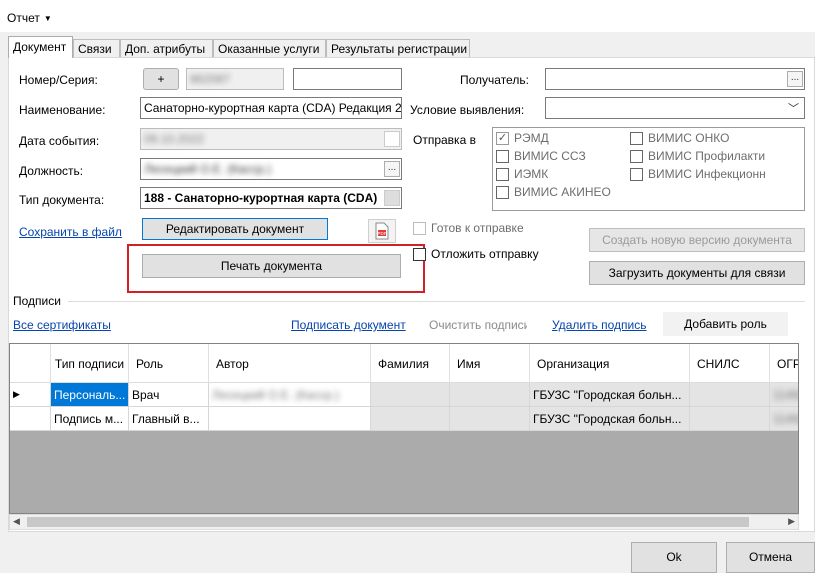 The image size is (815, 573). What do you see at coordinates (166, 48) in the screenshot?
I see `tab-extra-attributes: Доп. атрибуты` at bounding box center [166, 48].